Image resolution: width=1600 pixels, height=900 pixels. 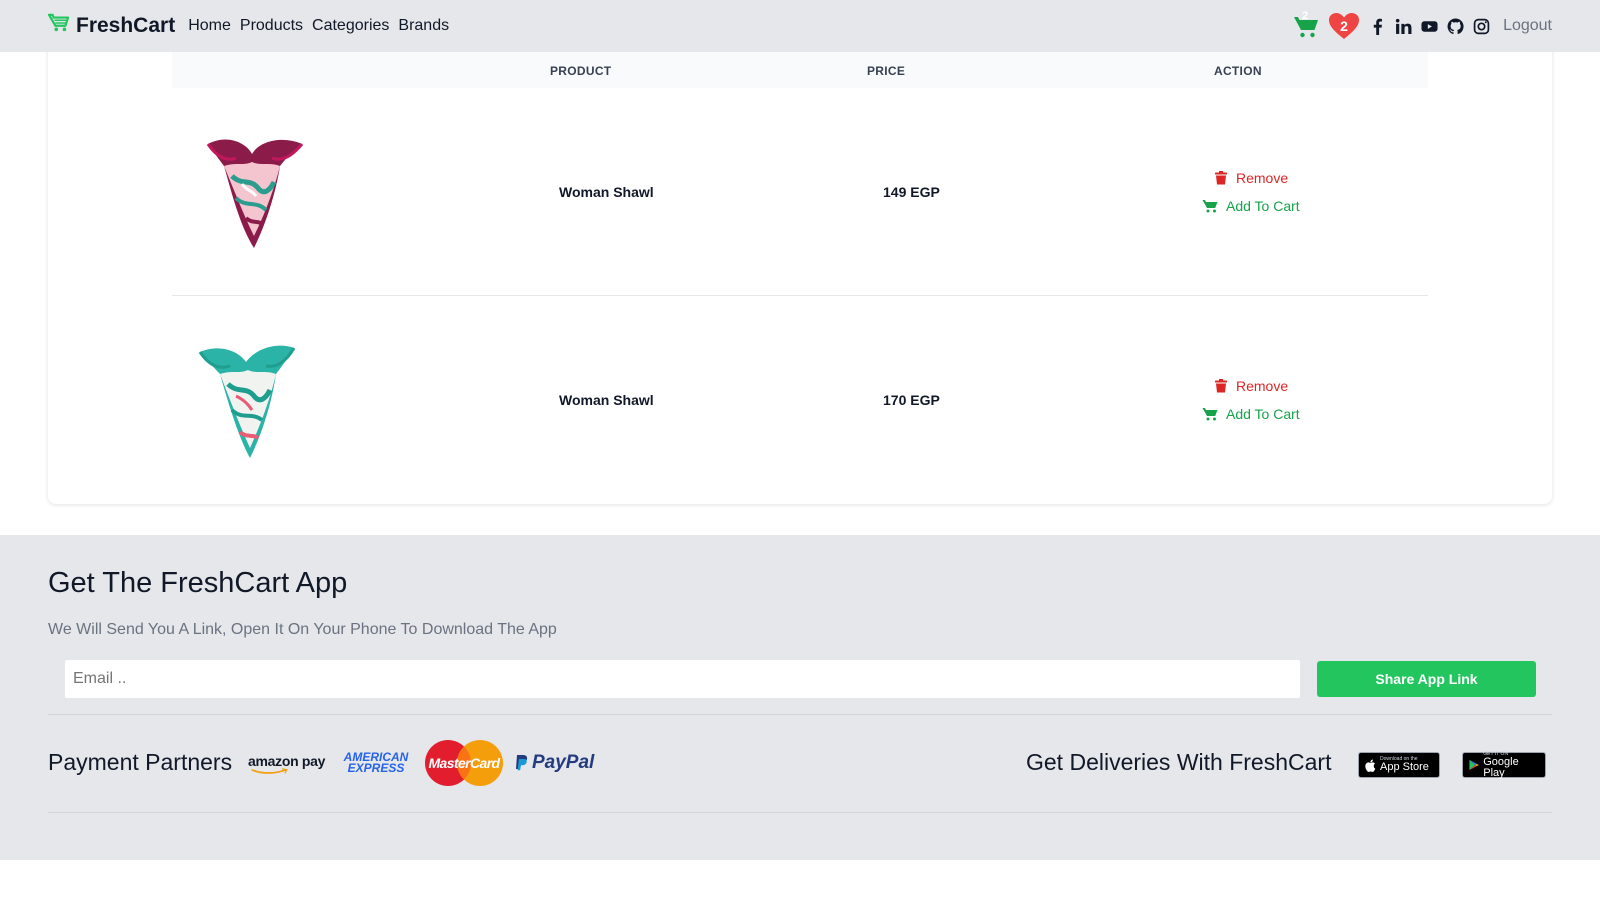 I want to click on payment-partners-title: Payment Partners, so click(x=140, y=762).